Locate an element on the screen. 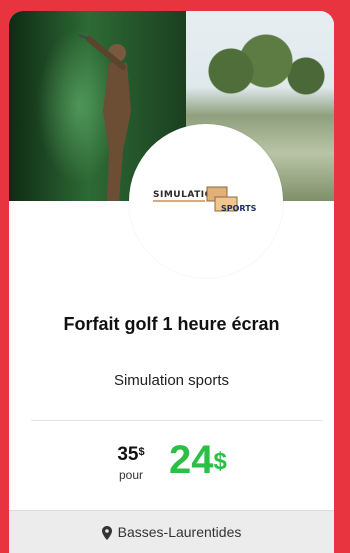 The height and width of the screenshot is (553, 350). golfer-figure is located at coordinates (105, 117).